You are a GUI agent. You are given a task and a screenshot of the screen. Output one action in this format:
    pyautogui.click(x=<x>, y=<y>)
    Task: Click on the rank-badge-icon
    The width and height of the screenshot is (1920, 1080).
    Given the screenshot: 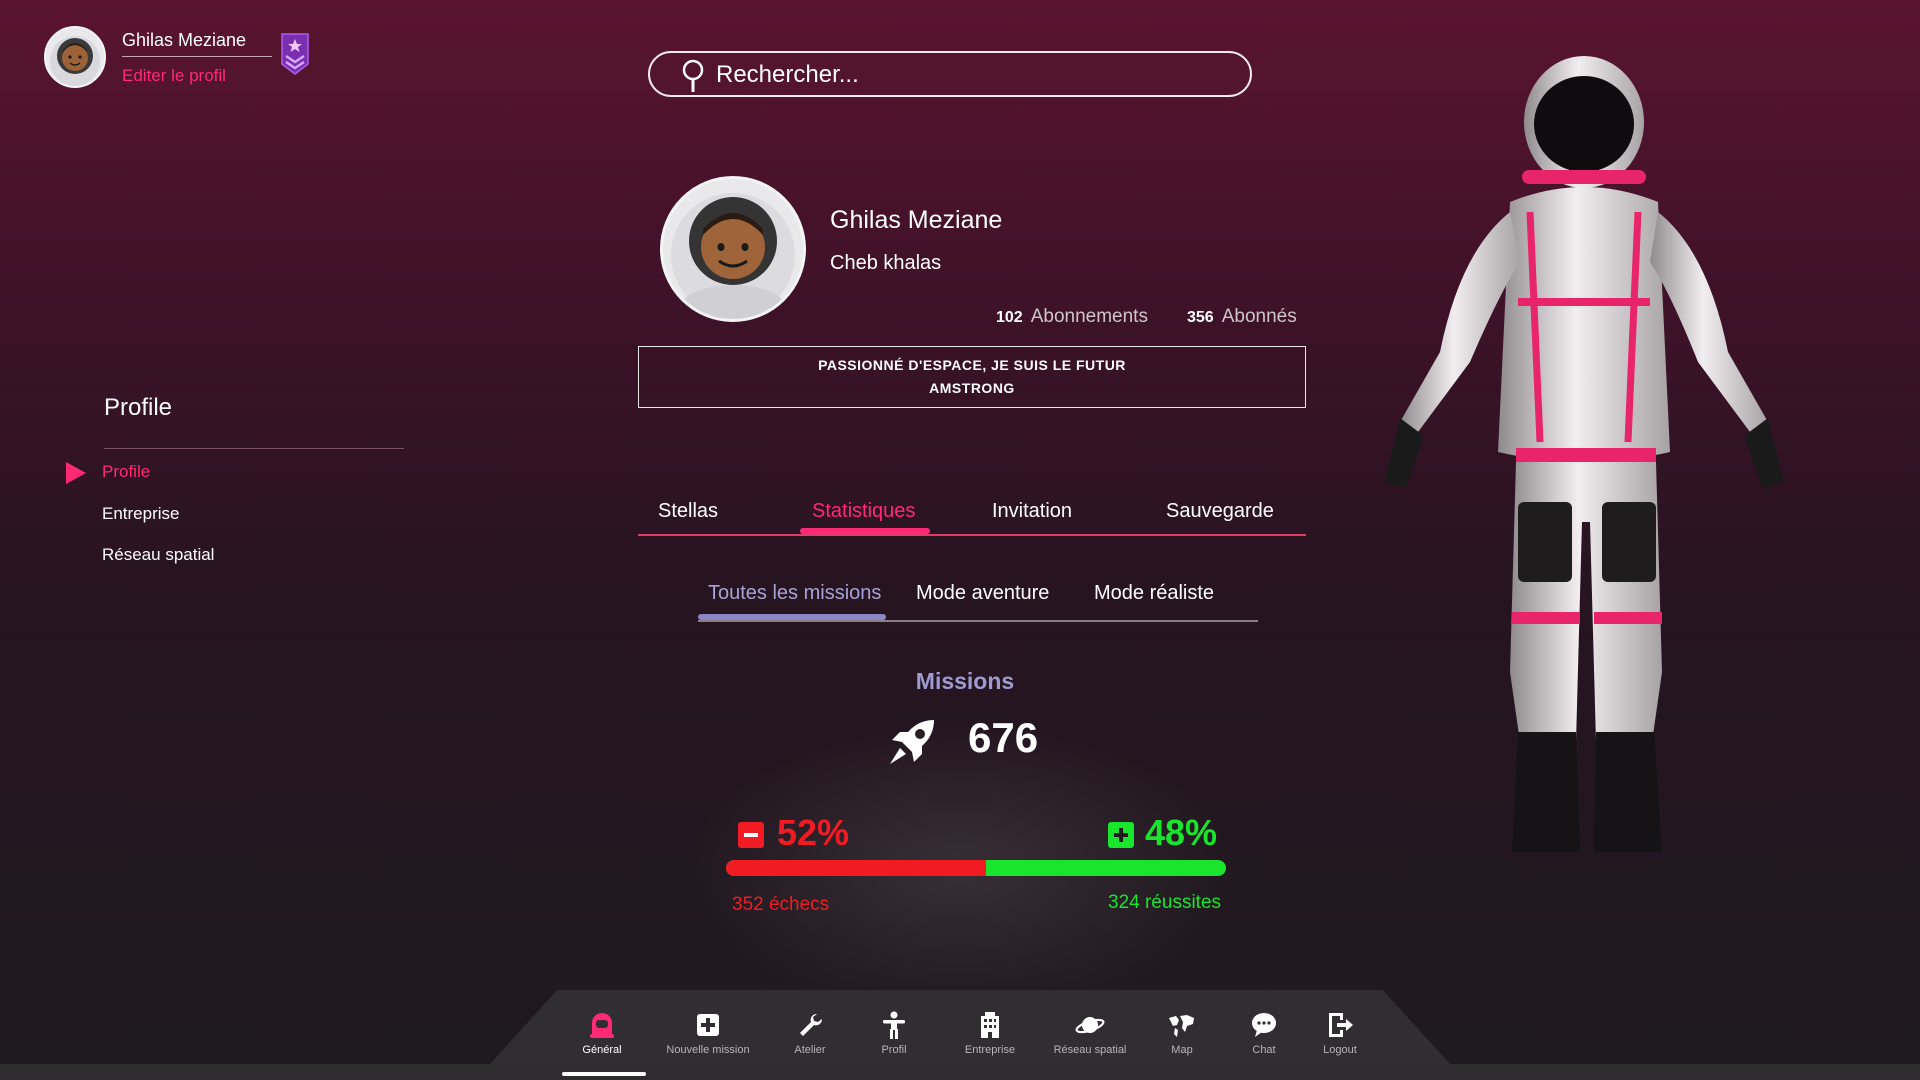 What is the action you would take?
    pyautogui.click(x=295, y=54)
    